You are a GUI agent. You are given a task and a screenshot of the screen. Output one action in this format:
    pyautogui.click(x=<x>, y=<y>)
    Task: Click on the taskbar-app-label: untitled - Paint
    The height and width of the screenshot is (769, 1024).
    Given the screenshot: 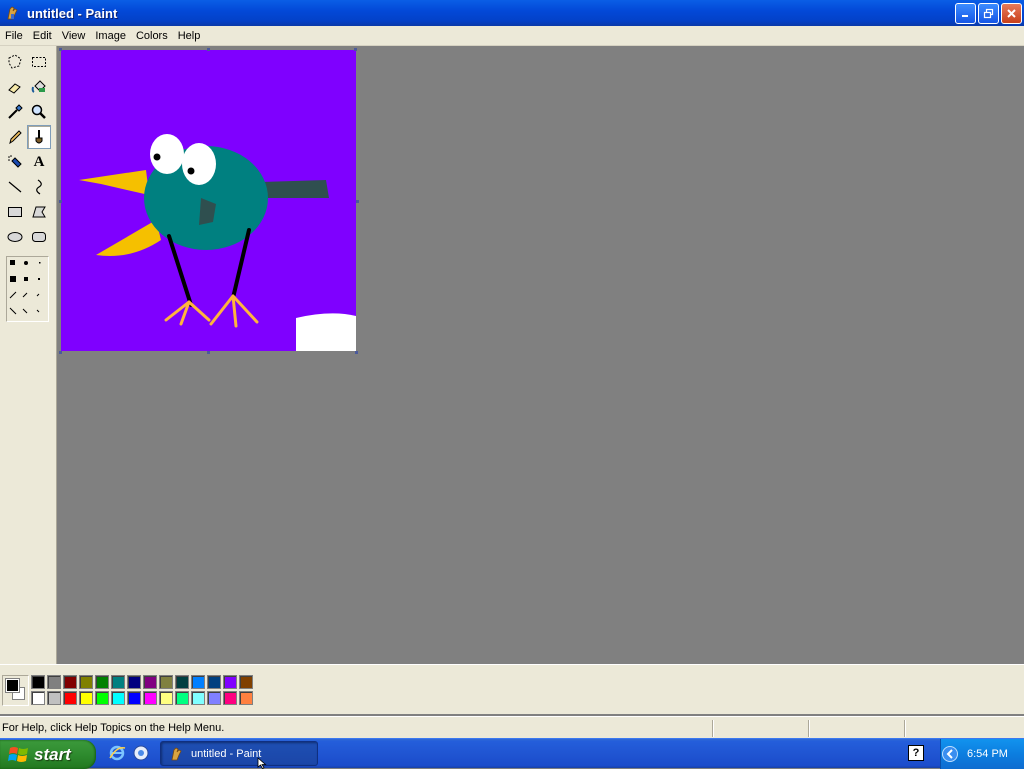 What is the action you would take?
    pyautogui.click(x=226, y=753)
    